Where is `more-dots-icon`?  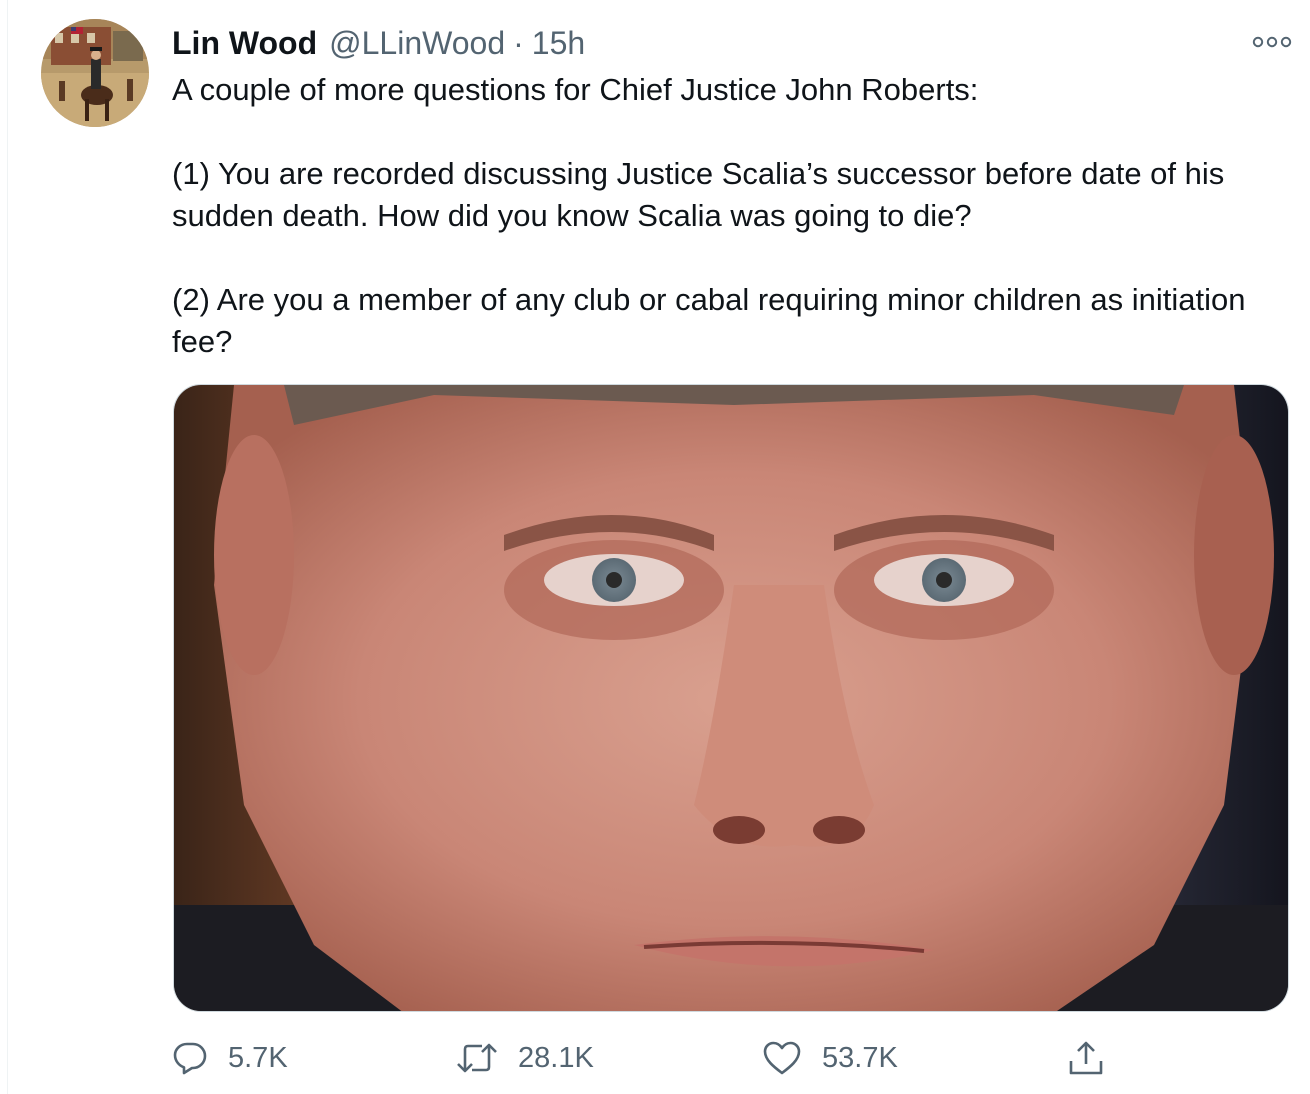 more-dots-icon is located at coordinates (1272, 42).